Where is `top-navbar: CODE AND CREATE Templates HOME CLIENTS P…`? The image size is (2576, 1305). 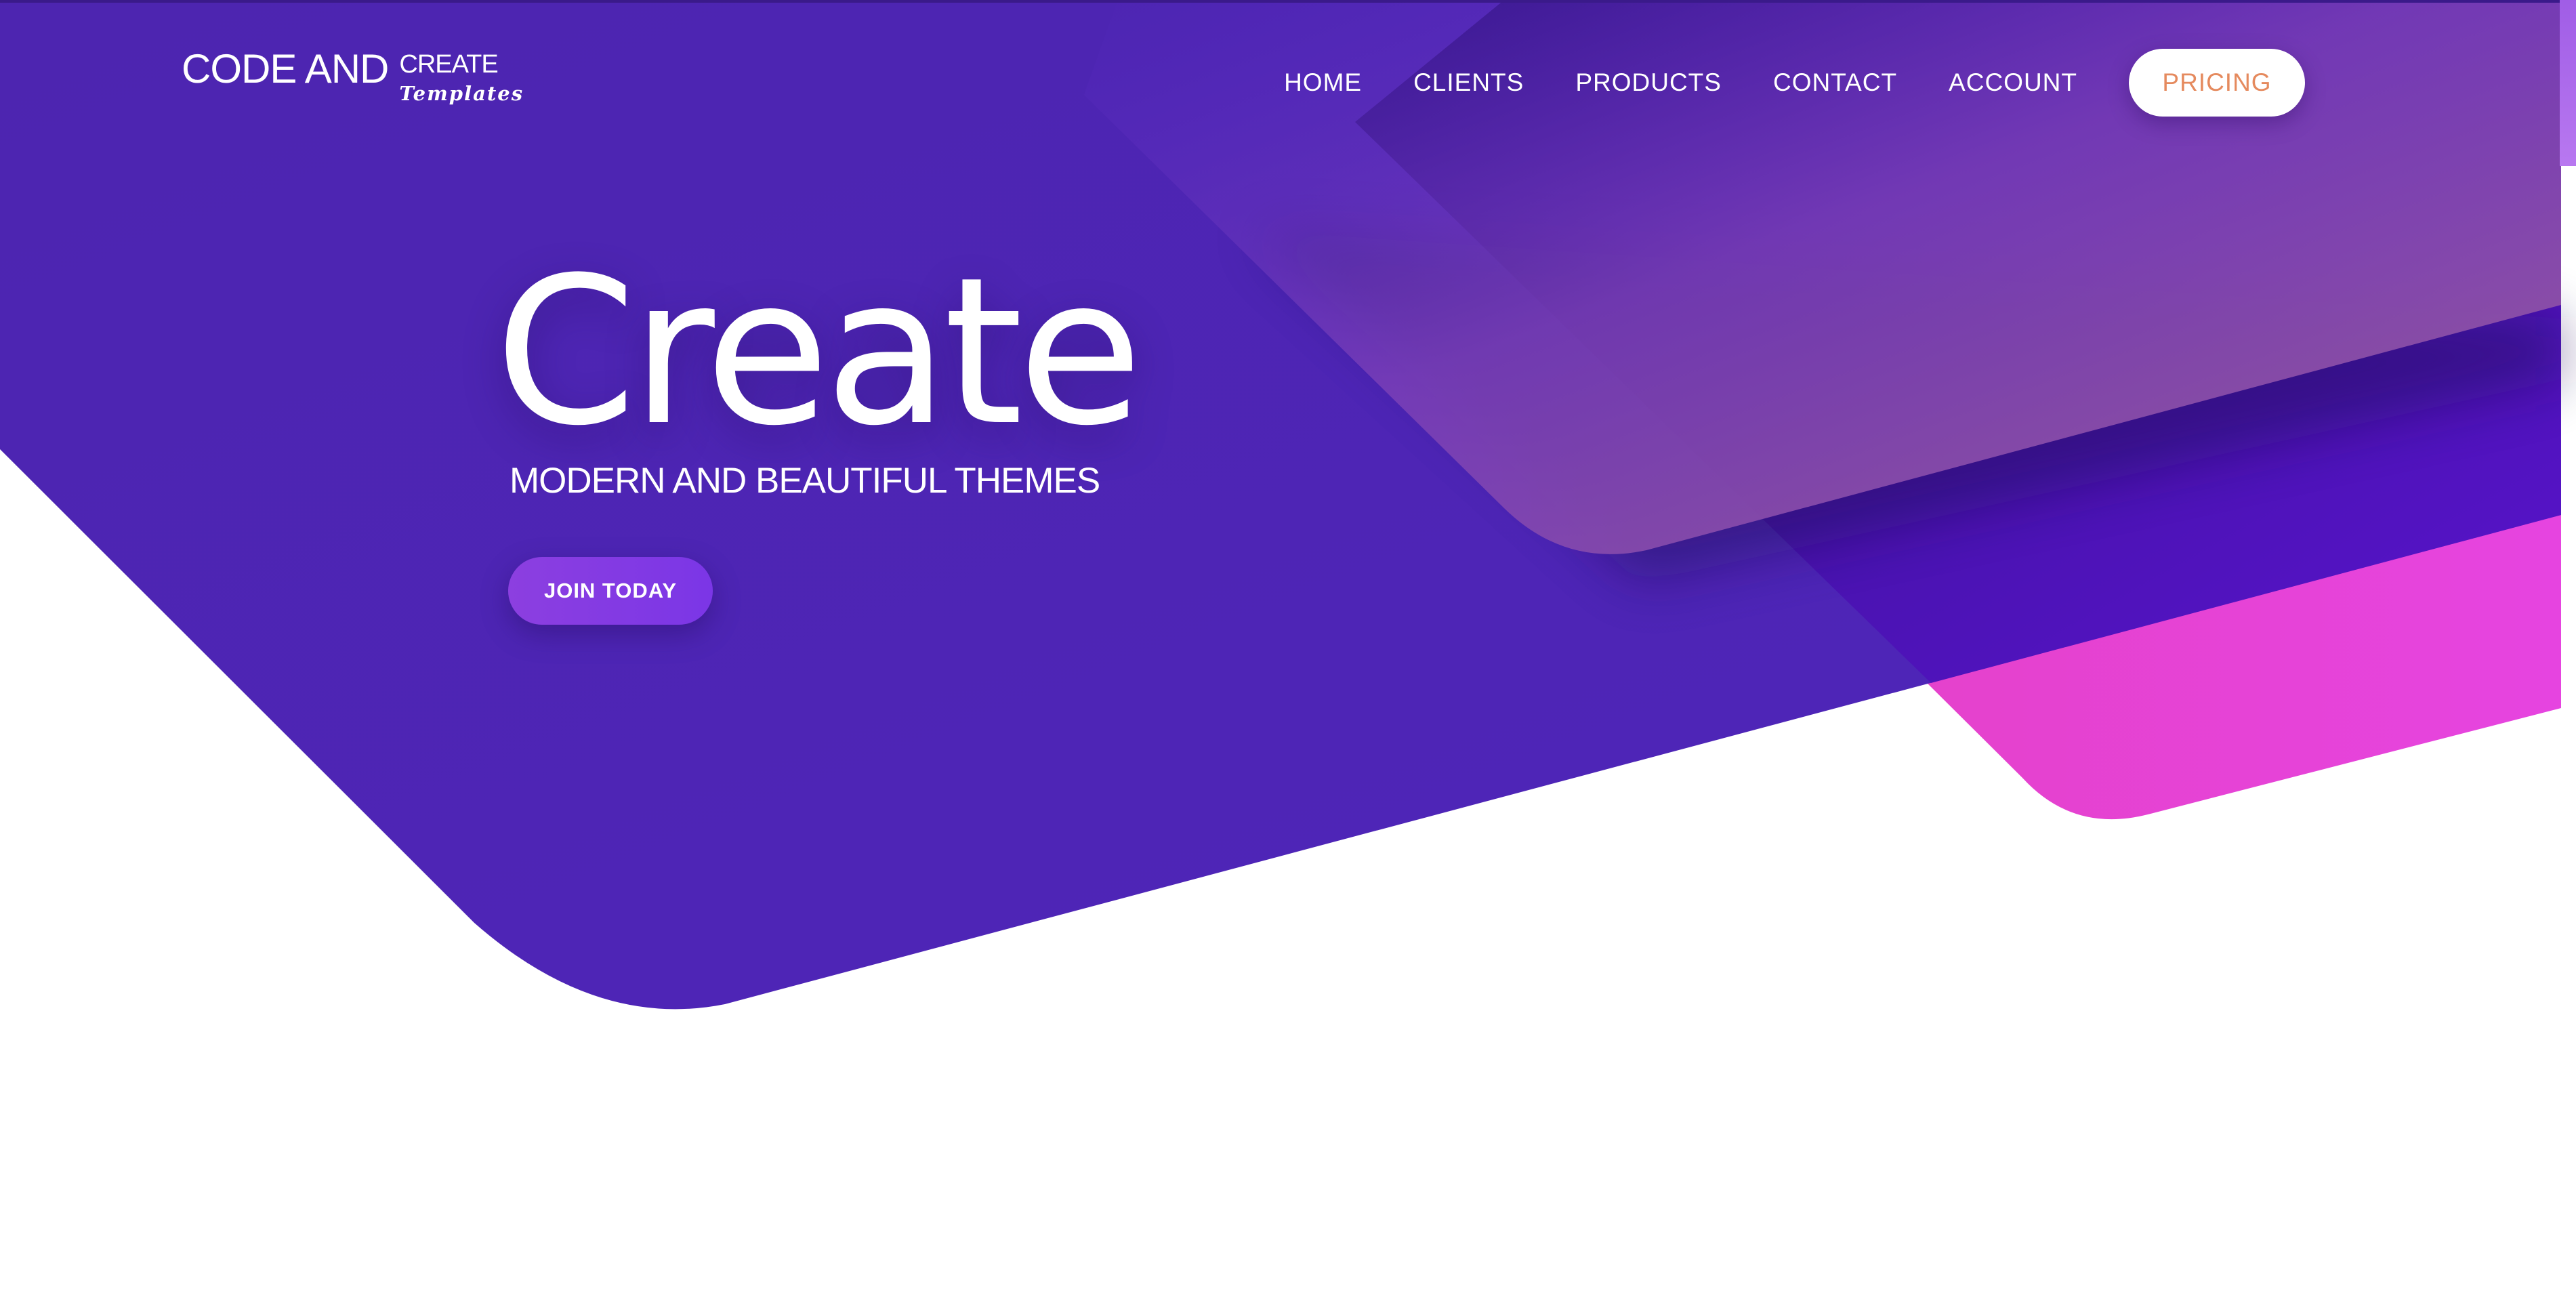 top-navbar: CODE AND CREATE Templates HOME CLIENTS P… is located at coordinates (1288, 83).